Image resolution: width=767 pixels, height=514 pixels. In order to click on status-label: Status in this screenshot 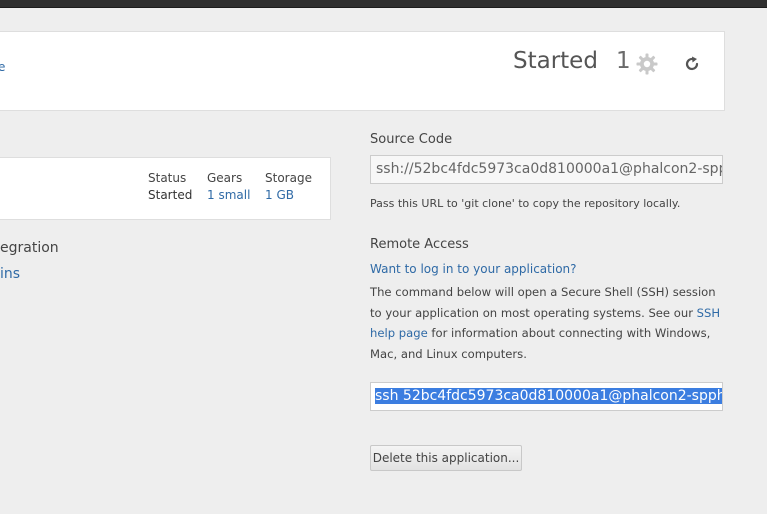, I will do `click(167, 178)`.